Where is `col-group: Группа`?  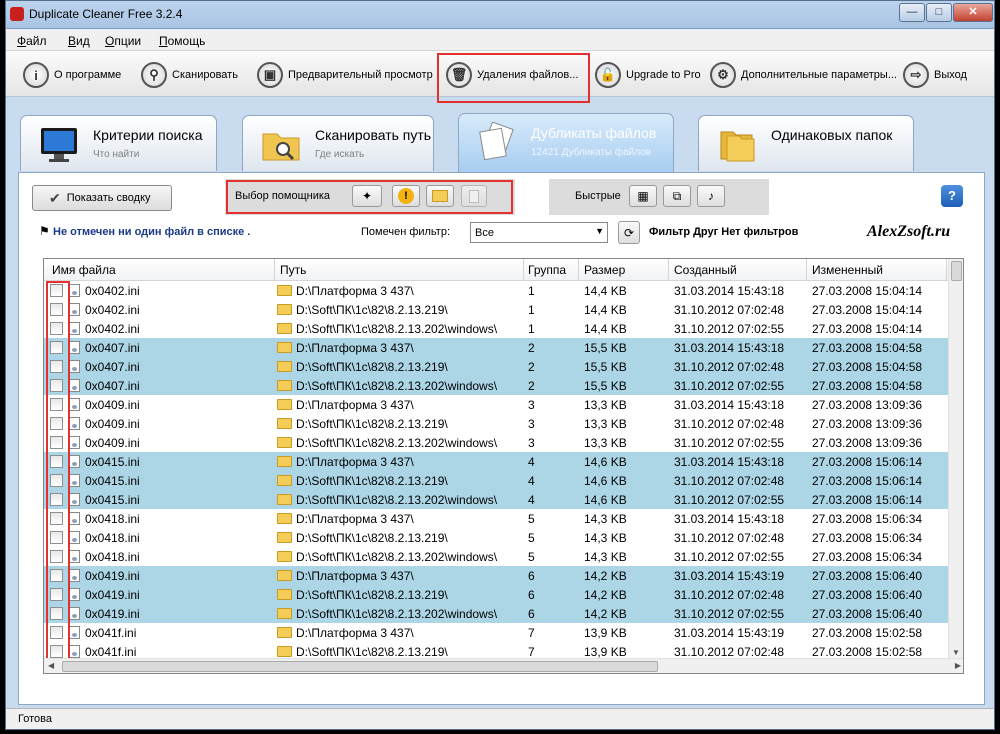 col-group: Группа is located at coordinates (547, 270).